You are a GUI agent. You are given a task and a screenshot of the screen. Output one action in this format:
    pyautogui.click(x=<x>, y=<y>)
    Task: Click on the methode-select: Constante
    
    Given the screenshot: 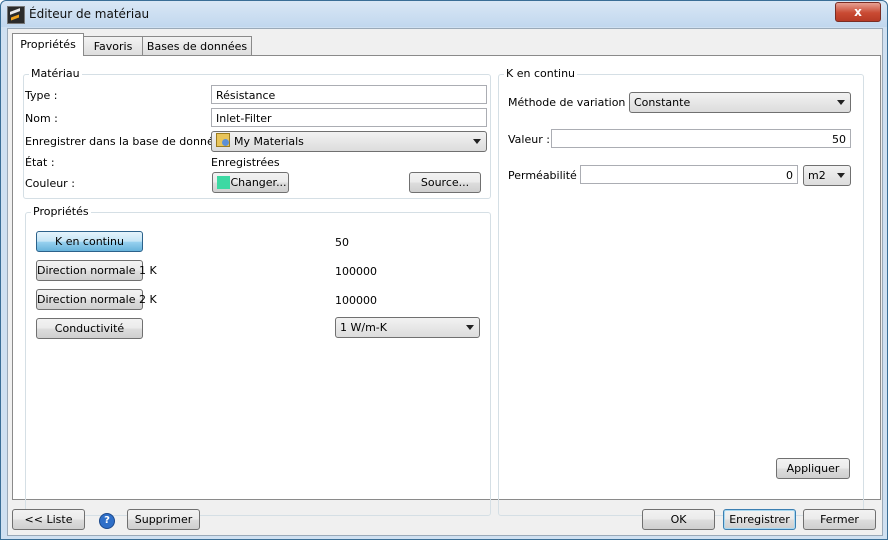 What is the action you would take?
    pyautogui.click(x=740, y=102)
    